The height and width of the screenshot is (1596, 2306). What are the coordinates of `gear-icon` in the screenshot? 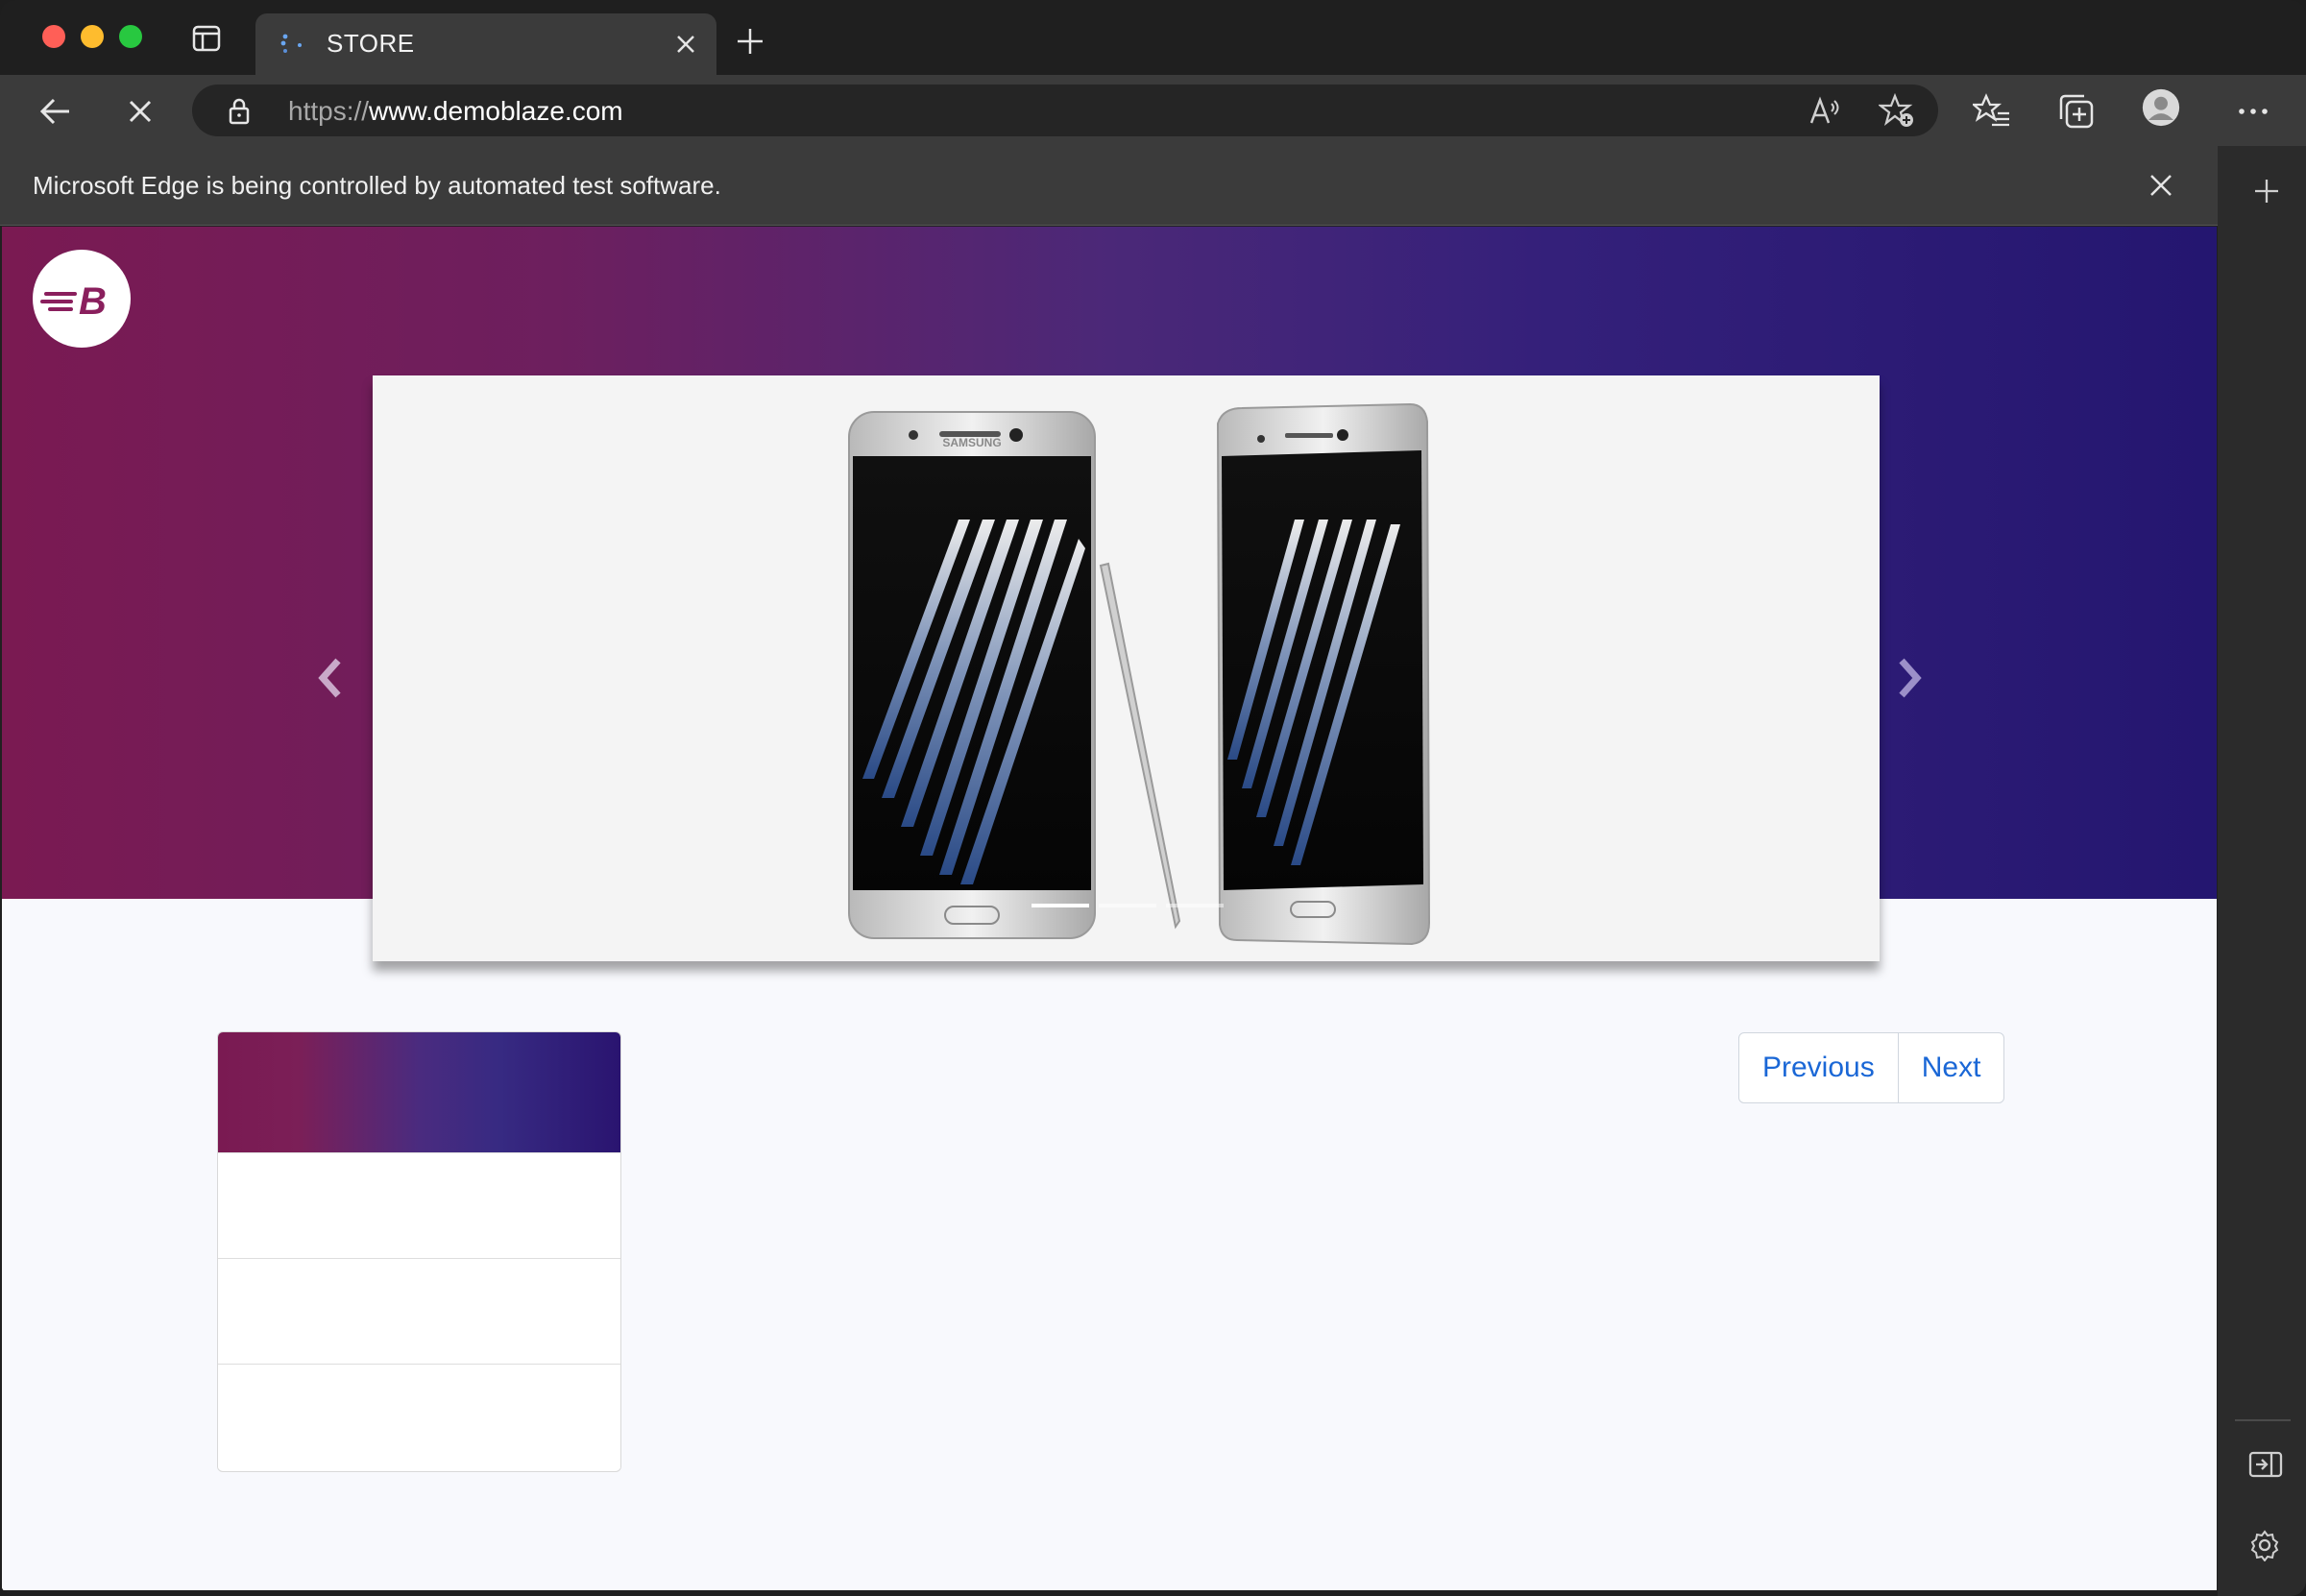 It's located at (2264, 1545).